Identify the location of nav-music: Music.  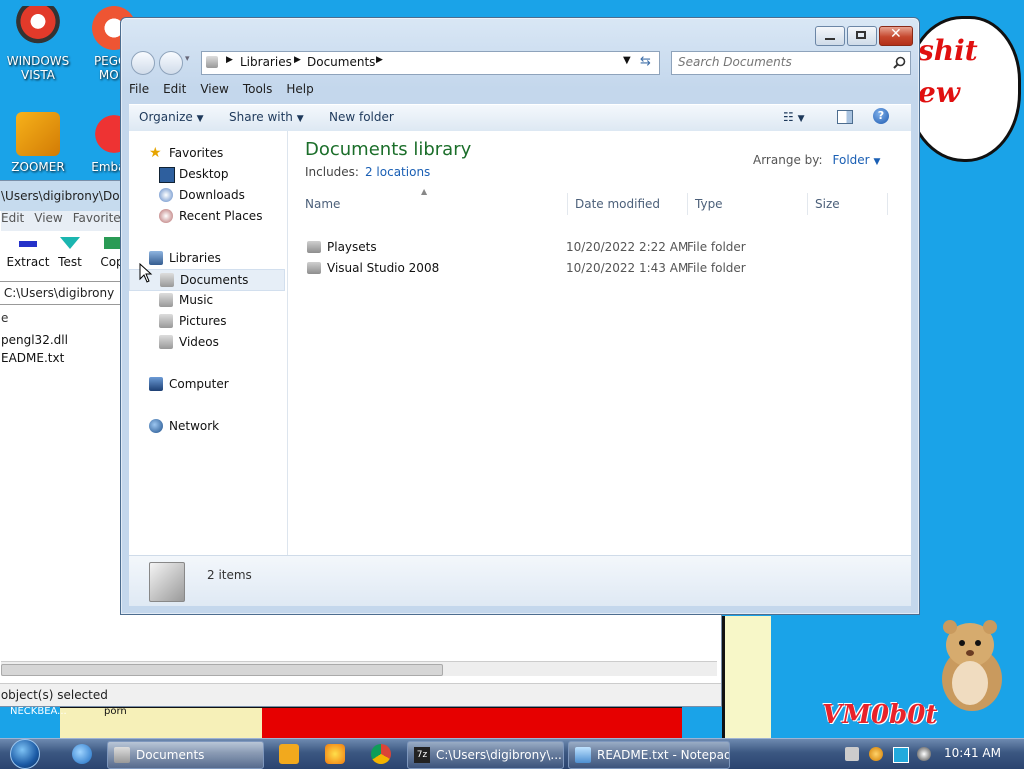
(220, 300).